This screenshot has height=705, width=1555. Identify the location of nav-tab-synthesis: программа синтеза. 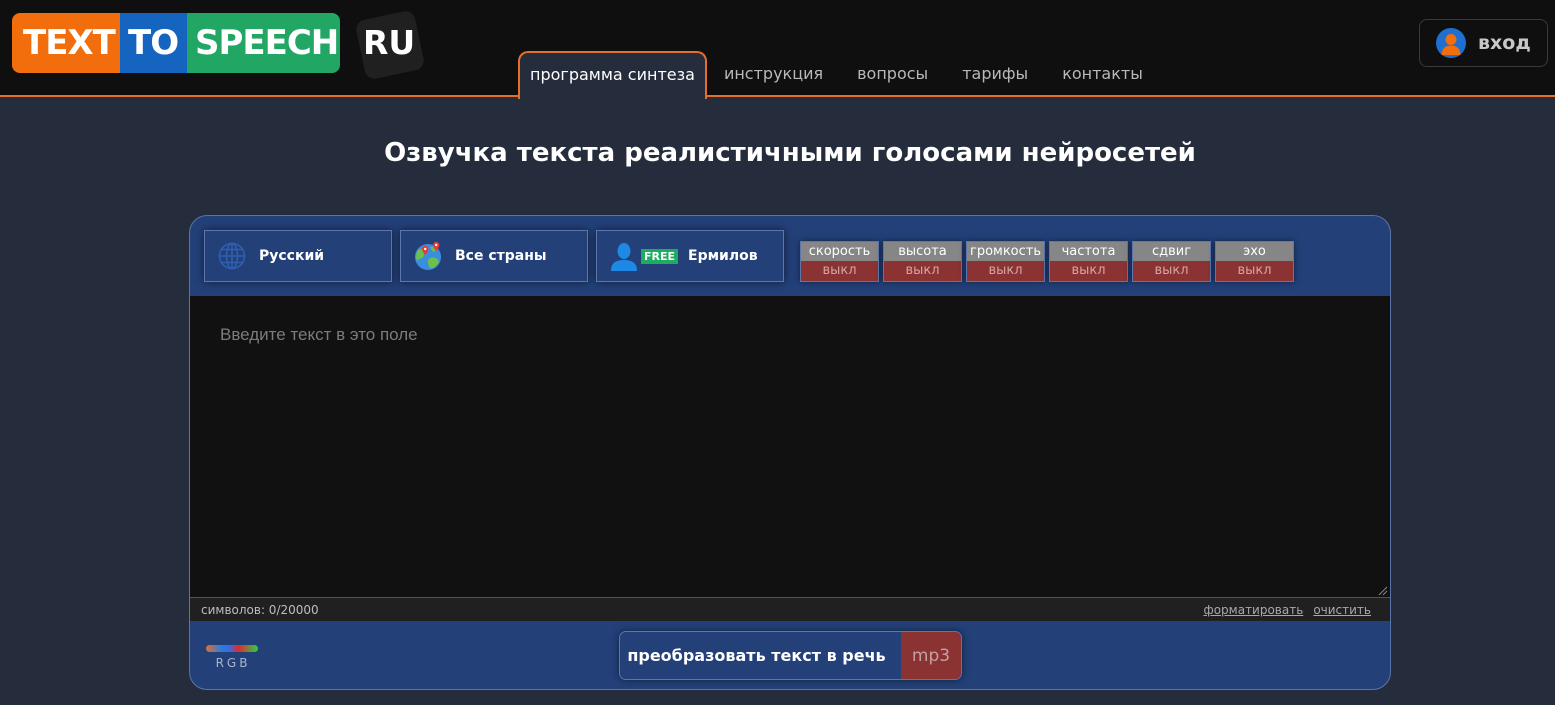
(612, 75).